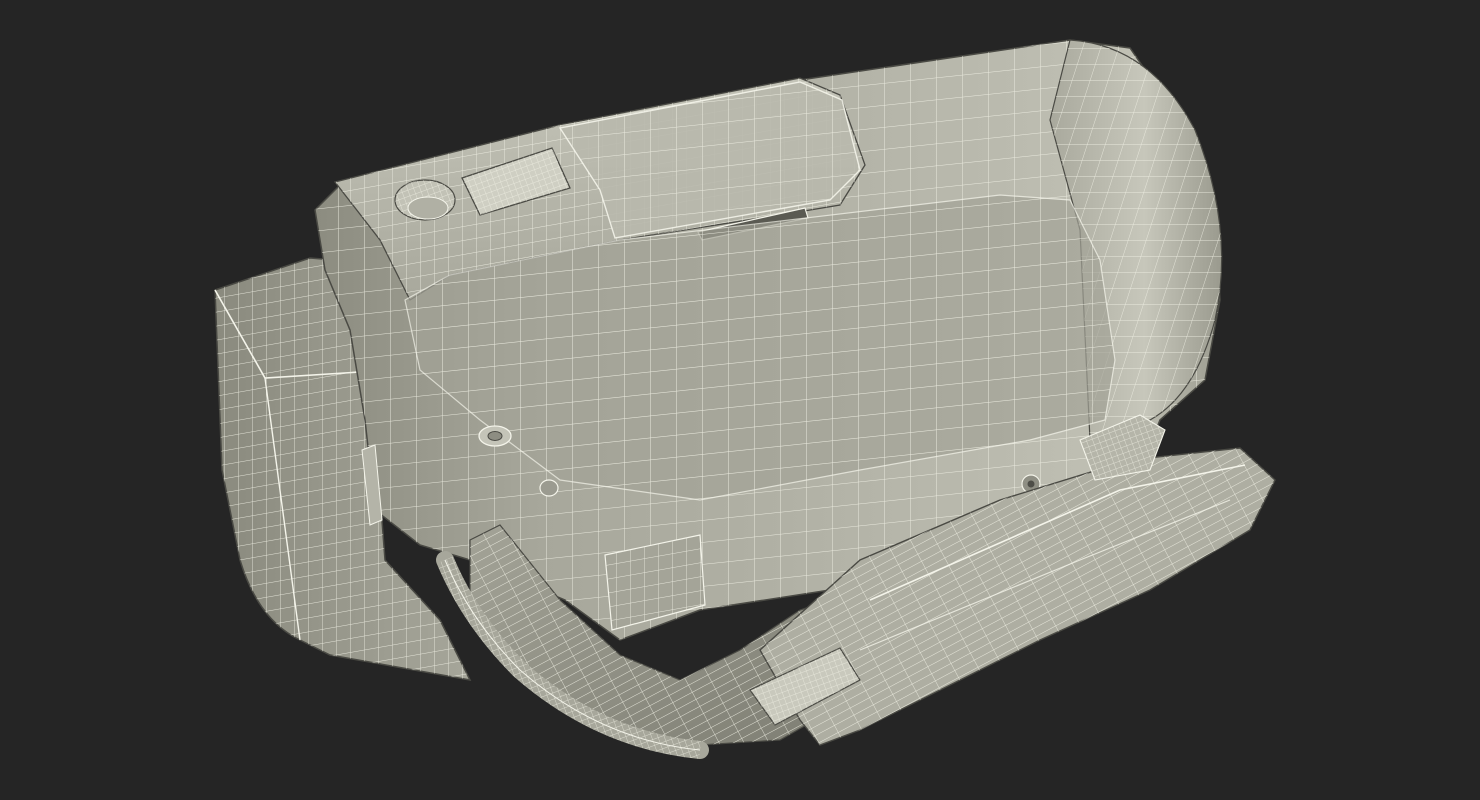 The image size is (1480, 800). I want to click on screw-hole-mid, so click(549, 488).